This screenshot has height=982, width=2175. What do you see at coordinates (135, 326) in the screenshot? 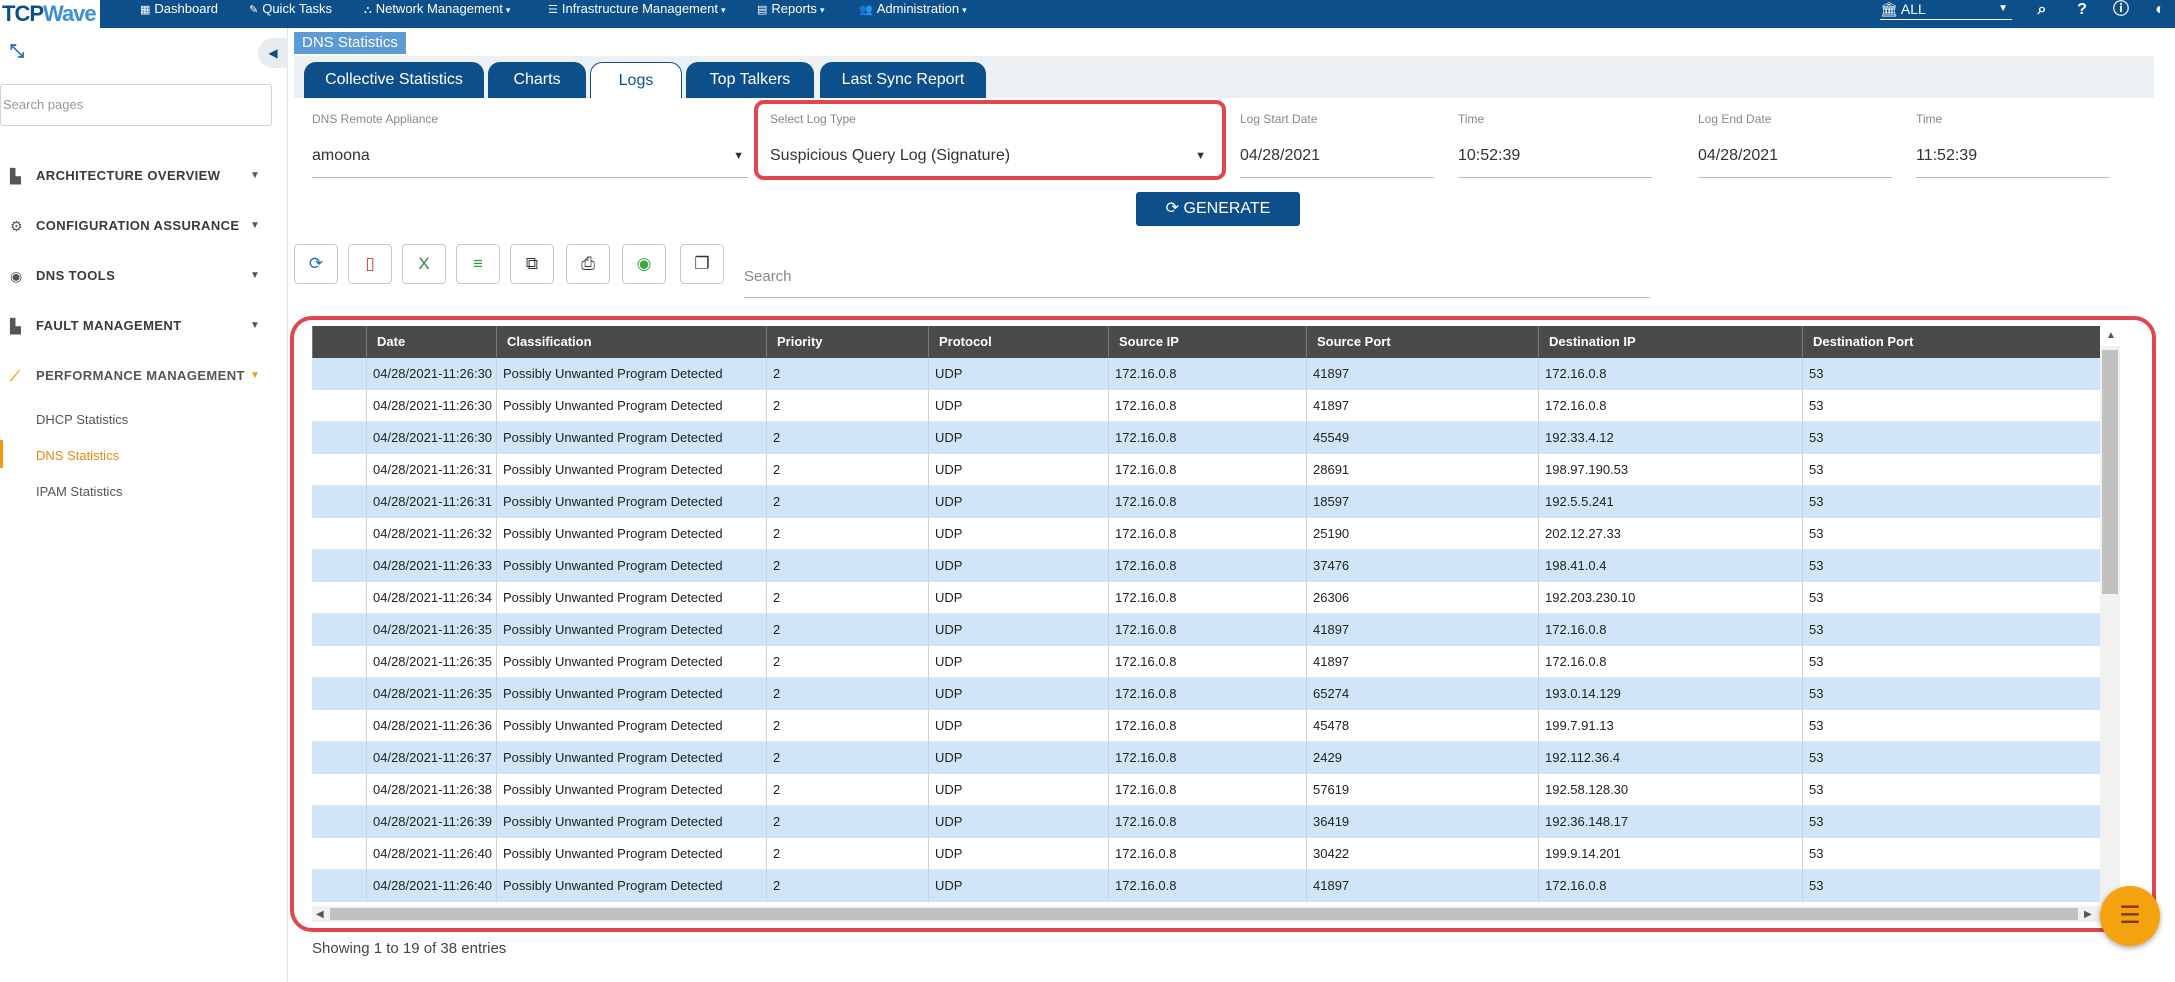
I see `sidebar-item-fault-management: ▙ FAULT MANAGEMENT ▼` at bounding box center [135, 326].